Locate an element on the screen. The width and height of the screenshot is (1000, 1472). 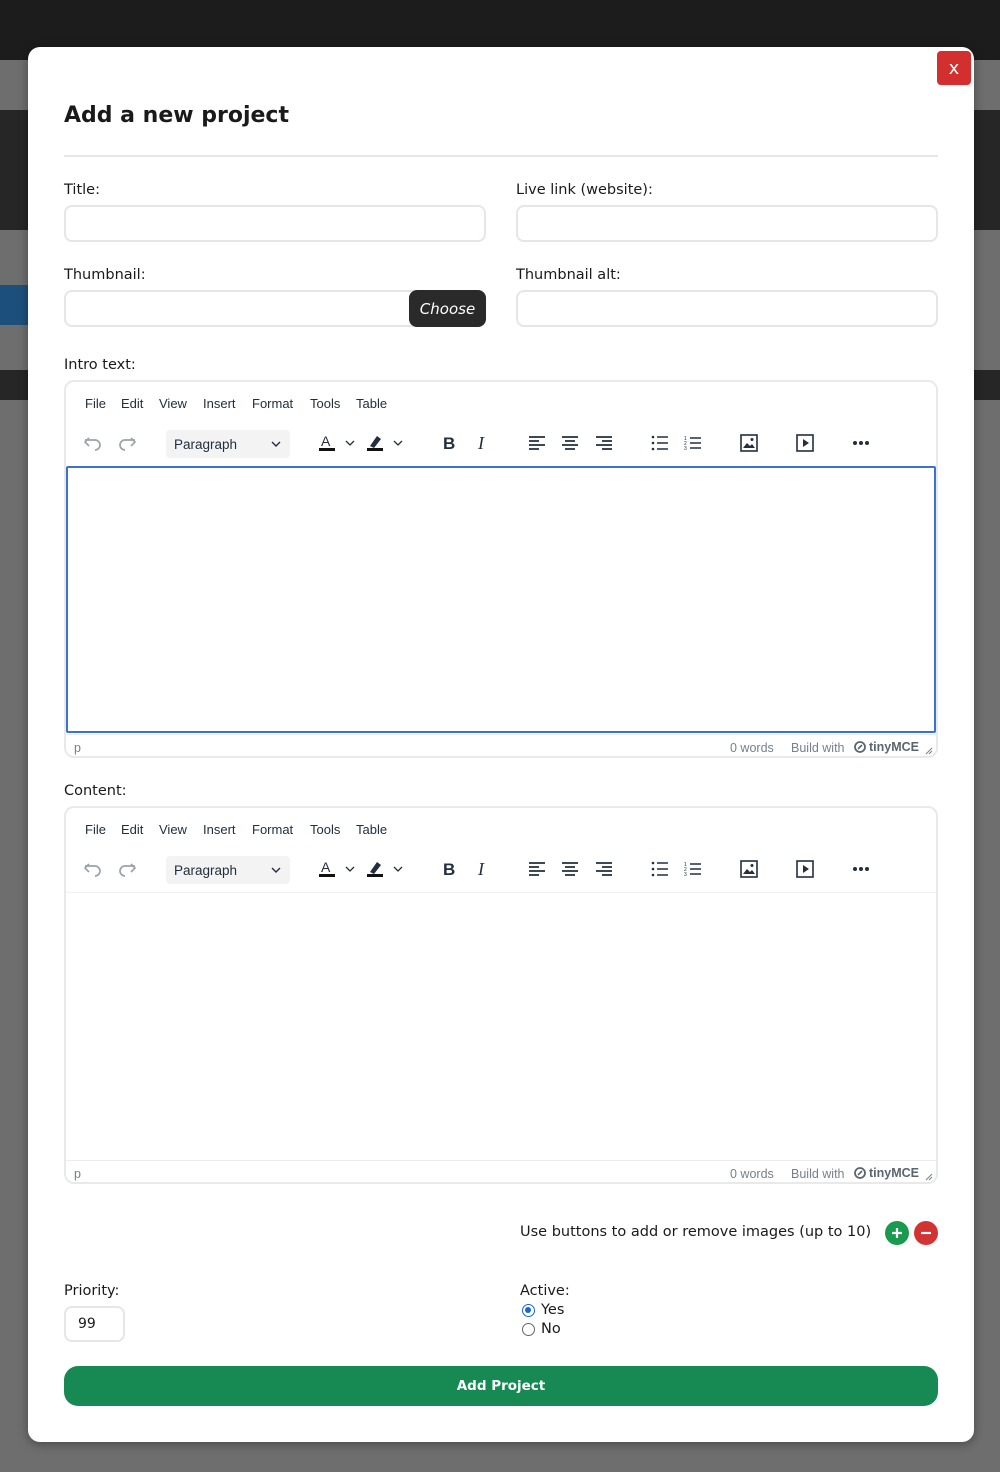
thumbnail-label: Thumbnail: is located at coordinates (105, 275).